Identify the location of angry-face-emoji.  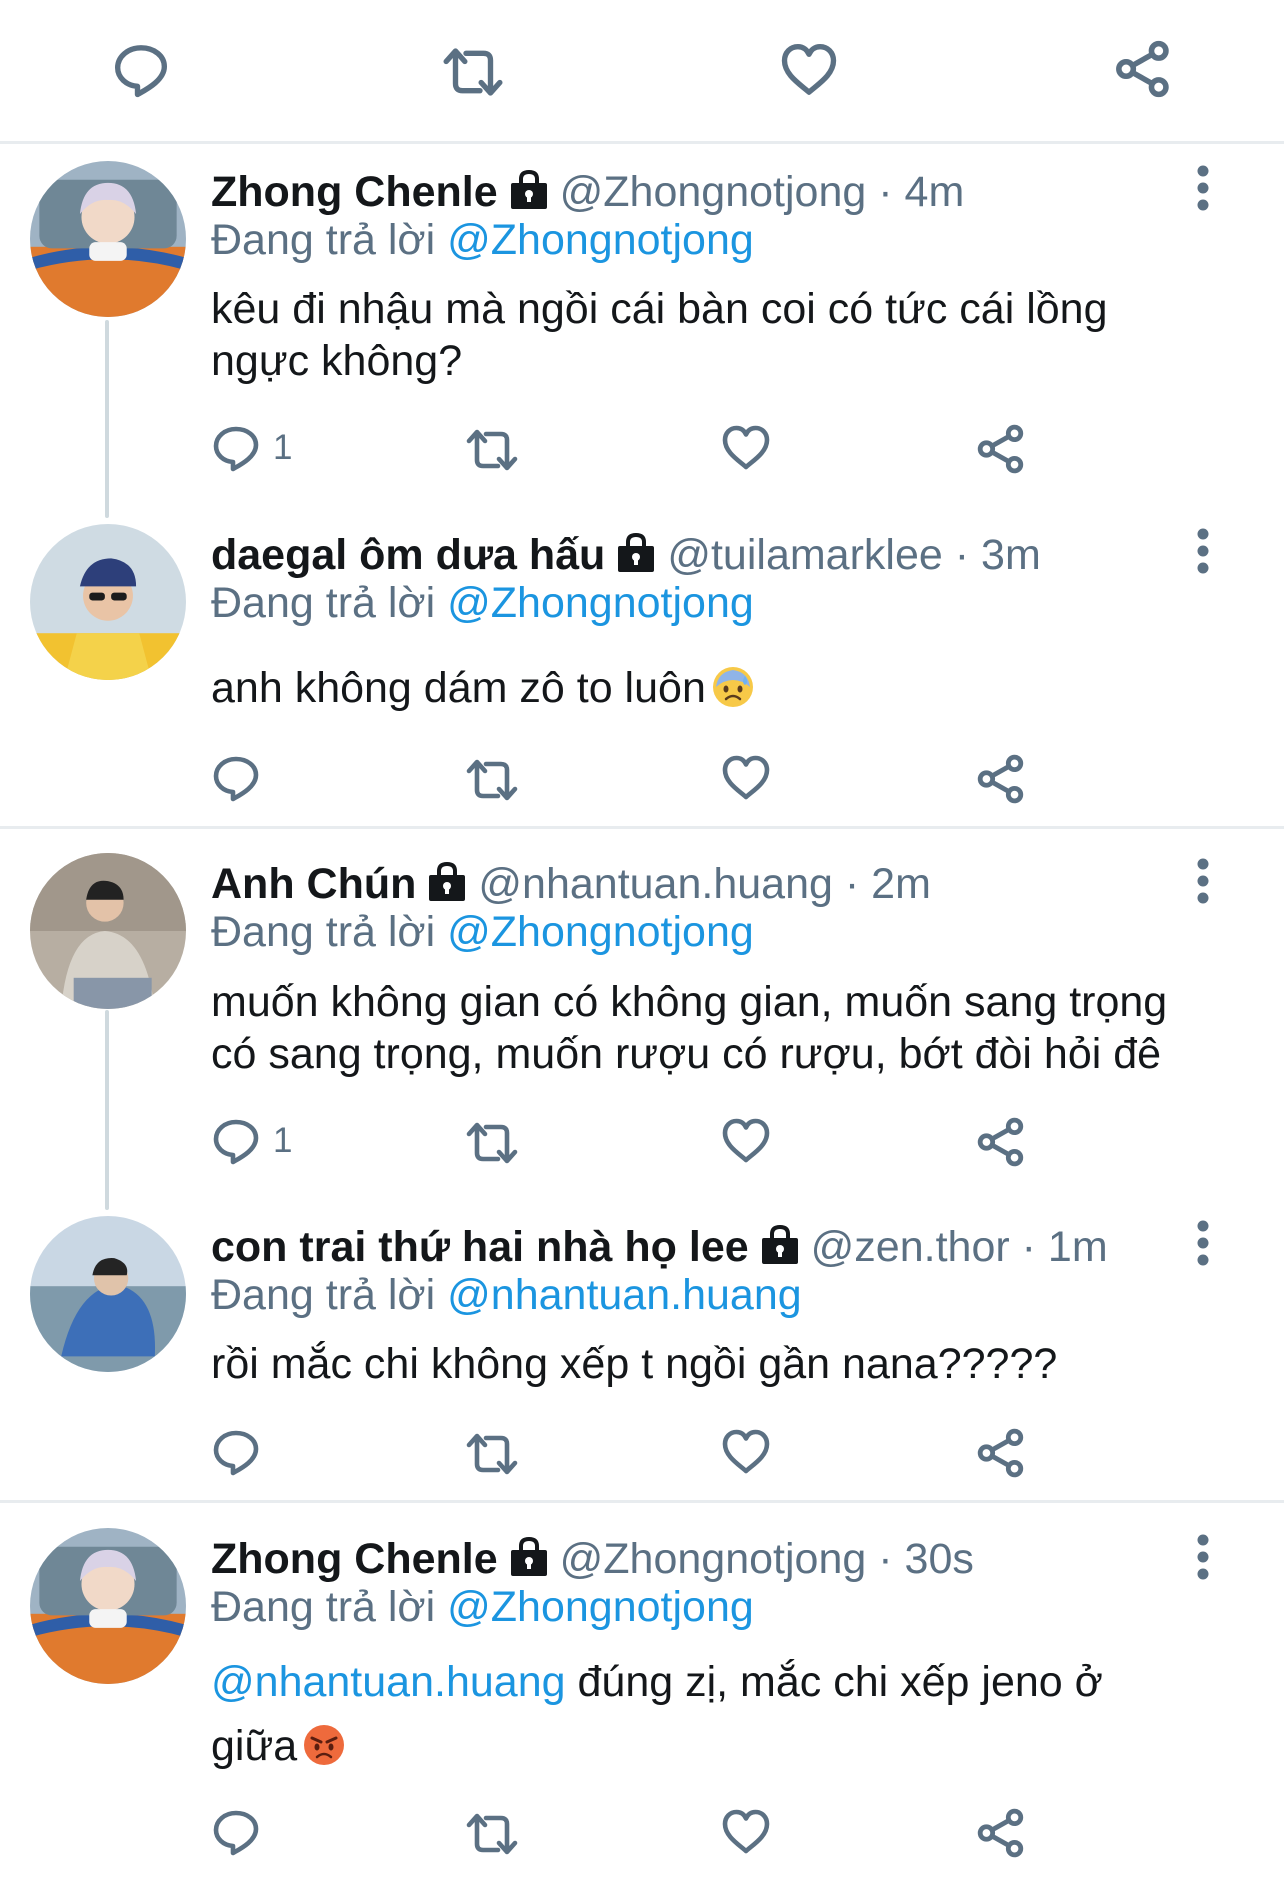
(324, 1741).